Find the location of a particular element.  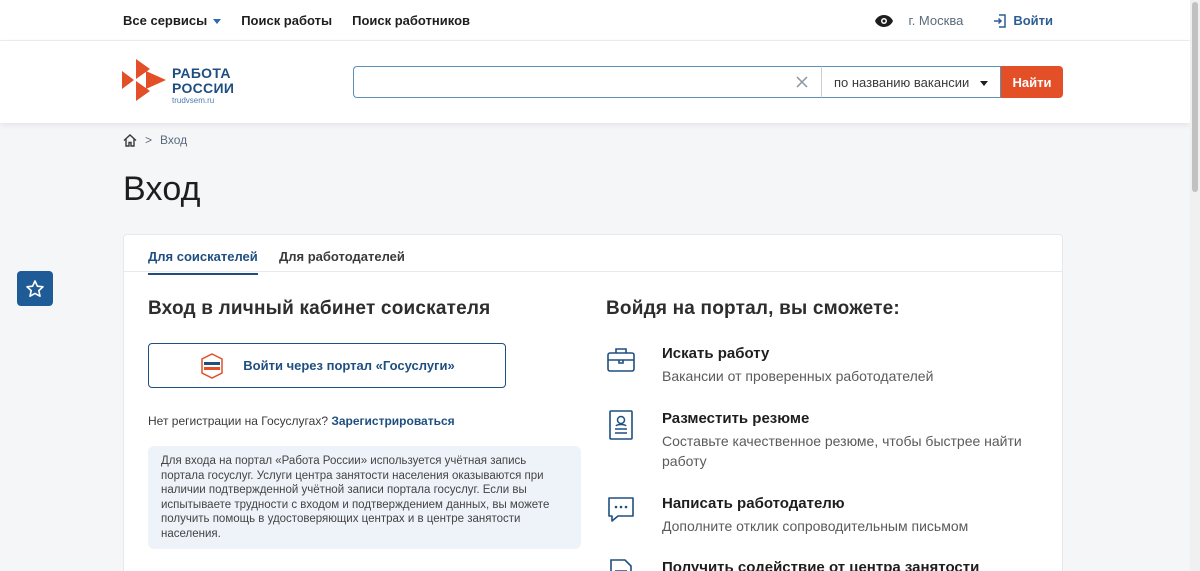

login-heading: Вход в личный кабинет соискателя is located at coordinates (319, 308).